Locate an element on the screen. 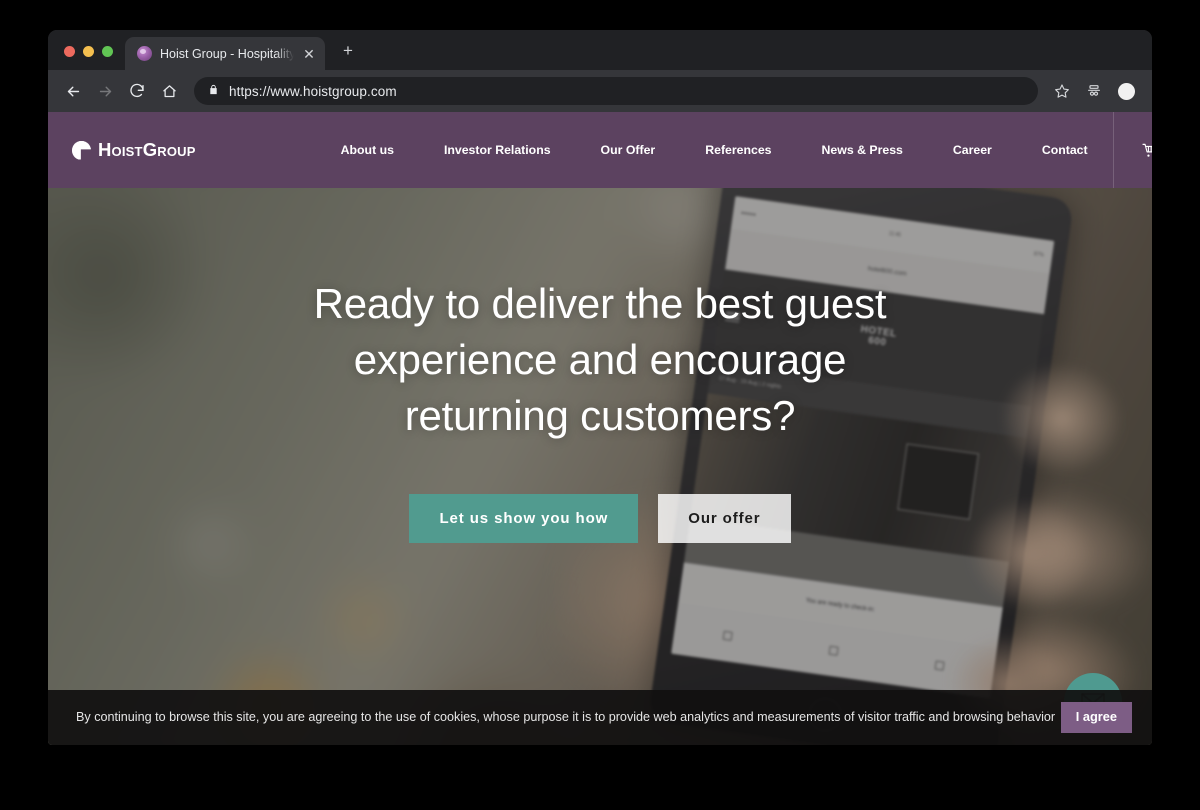 The height and width of the screenshot is (810, 1200). hoist-logo-mark-icon is located at coordinates (81, 150).